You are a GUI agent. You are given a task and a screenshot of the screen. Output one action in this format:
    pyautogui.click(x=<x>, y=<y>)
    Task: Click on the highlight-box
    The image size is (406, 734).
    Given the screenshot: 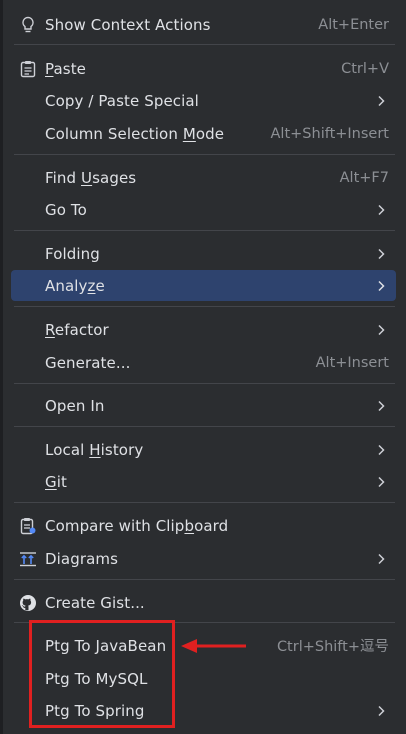 What is the action you would take?
    pyautogui.click(x=102, y=674)
    